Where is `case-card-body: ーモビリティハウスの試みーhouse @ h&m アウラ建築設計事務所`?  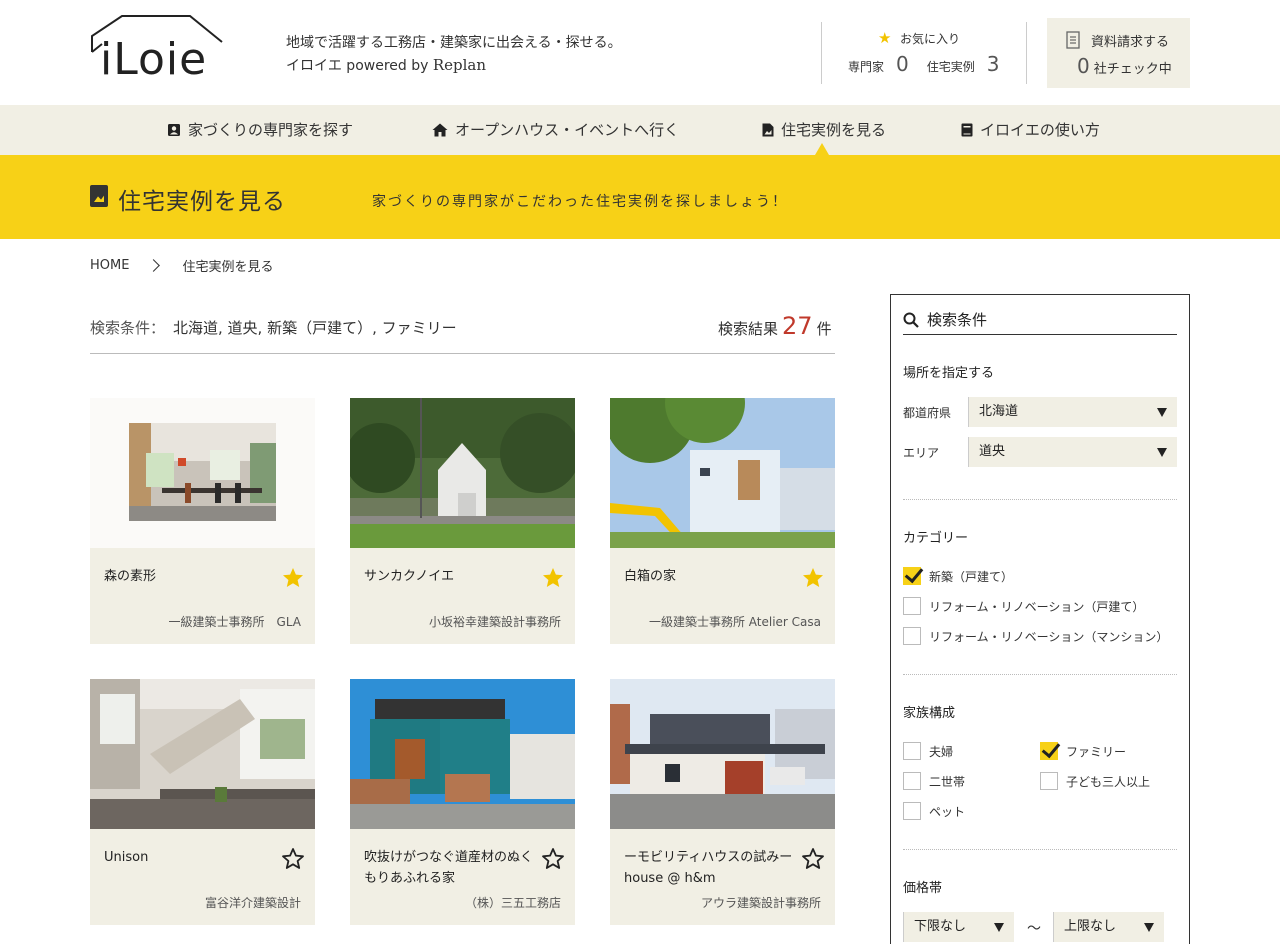 case-card-body: ーモビリティハウスの試みーhouse @ h&m アウラ建築設計事務所 is located at coordinates (722, 877).